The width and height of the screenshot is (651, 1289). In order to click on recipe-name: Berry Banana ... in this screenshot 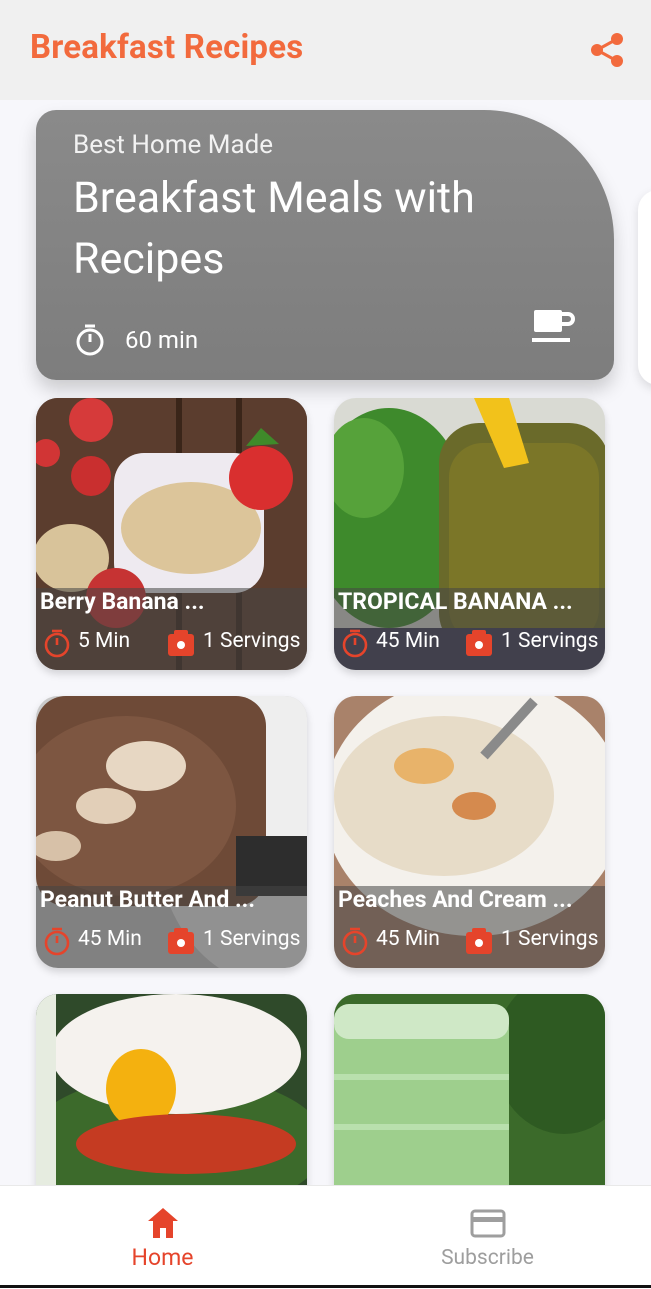, I will do `click(122, 601)`.